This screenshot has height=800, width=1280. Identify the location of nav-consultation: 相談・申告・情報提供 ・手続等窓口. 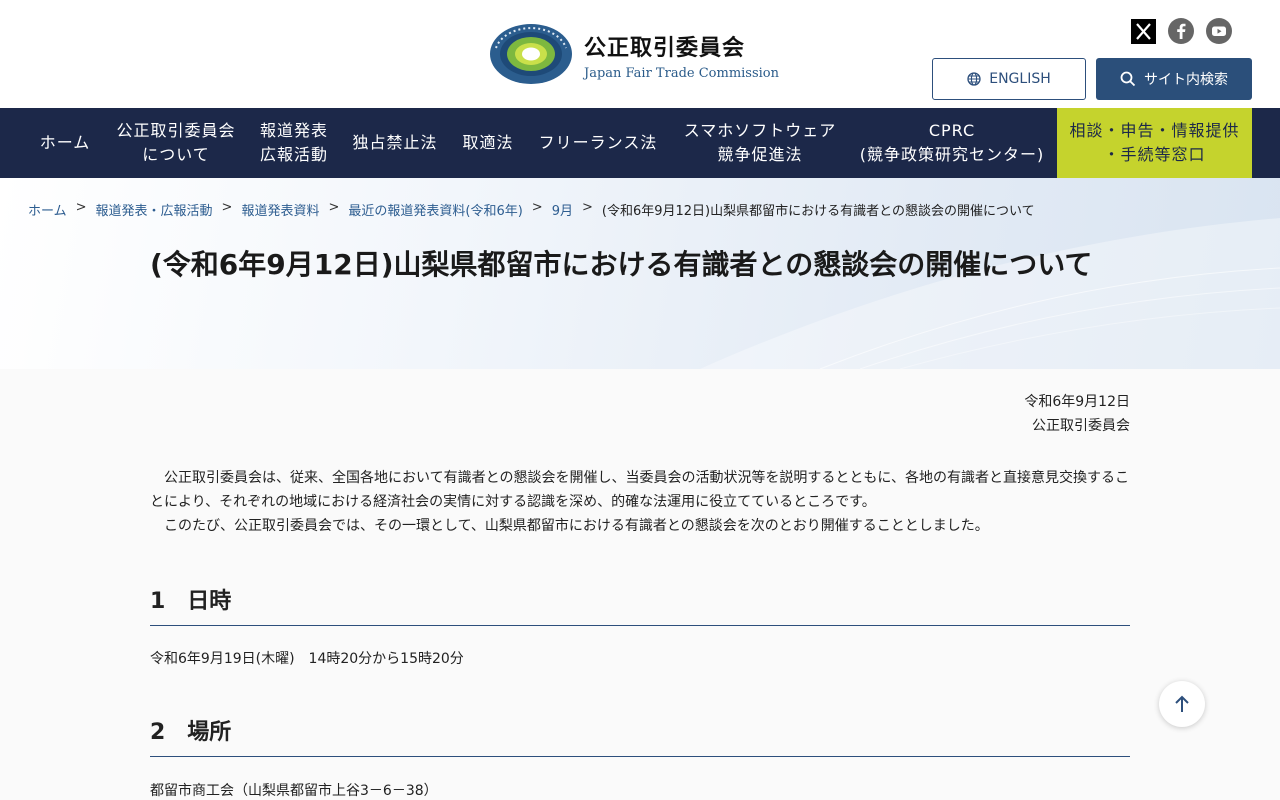
(1154, 143).